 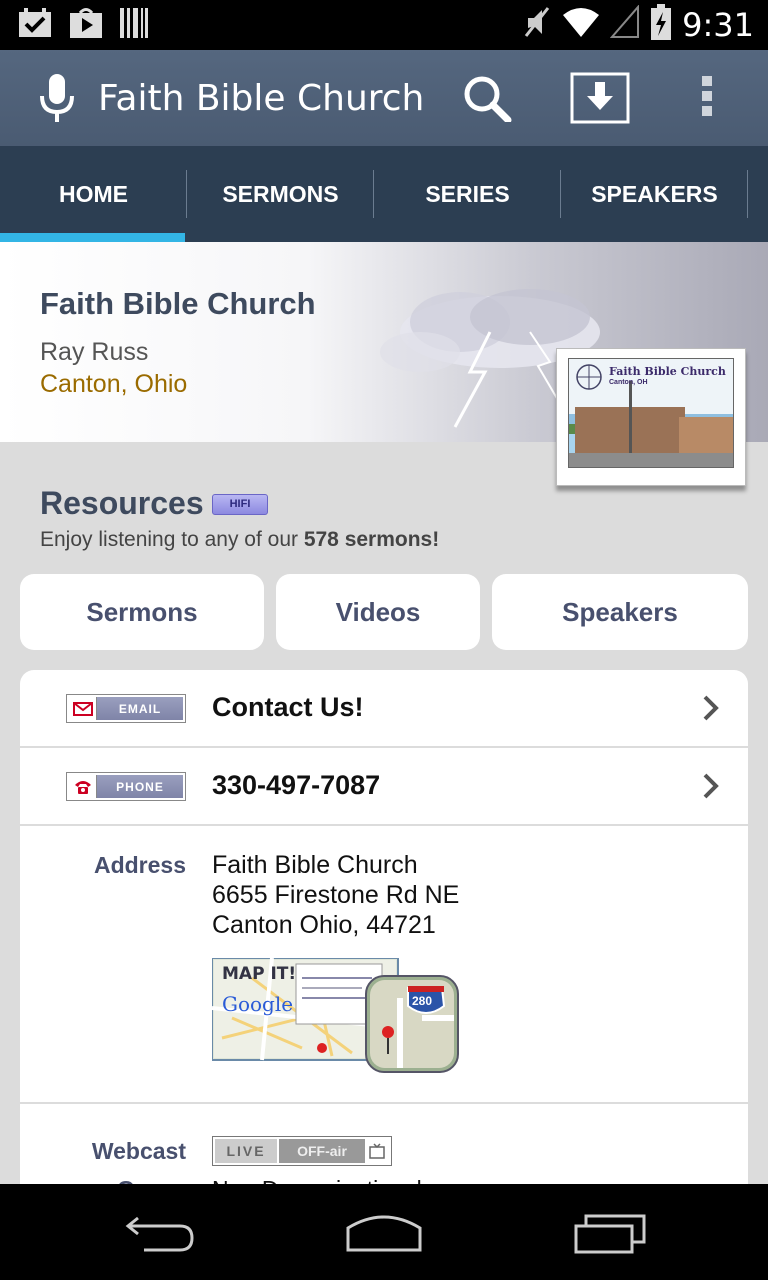 What do you see at coordinates (35, 25) in the screenshot?
I see `task-icon` at bounding box center [35, 25].